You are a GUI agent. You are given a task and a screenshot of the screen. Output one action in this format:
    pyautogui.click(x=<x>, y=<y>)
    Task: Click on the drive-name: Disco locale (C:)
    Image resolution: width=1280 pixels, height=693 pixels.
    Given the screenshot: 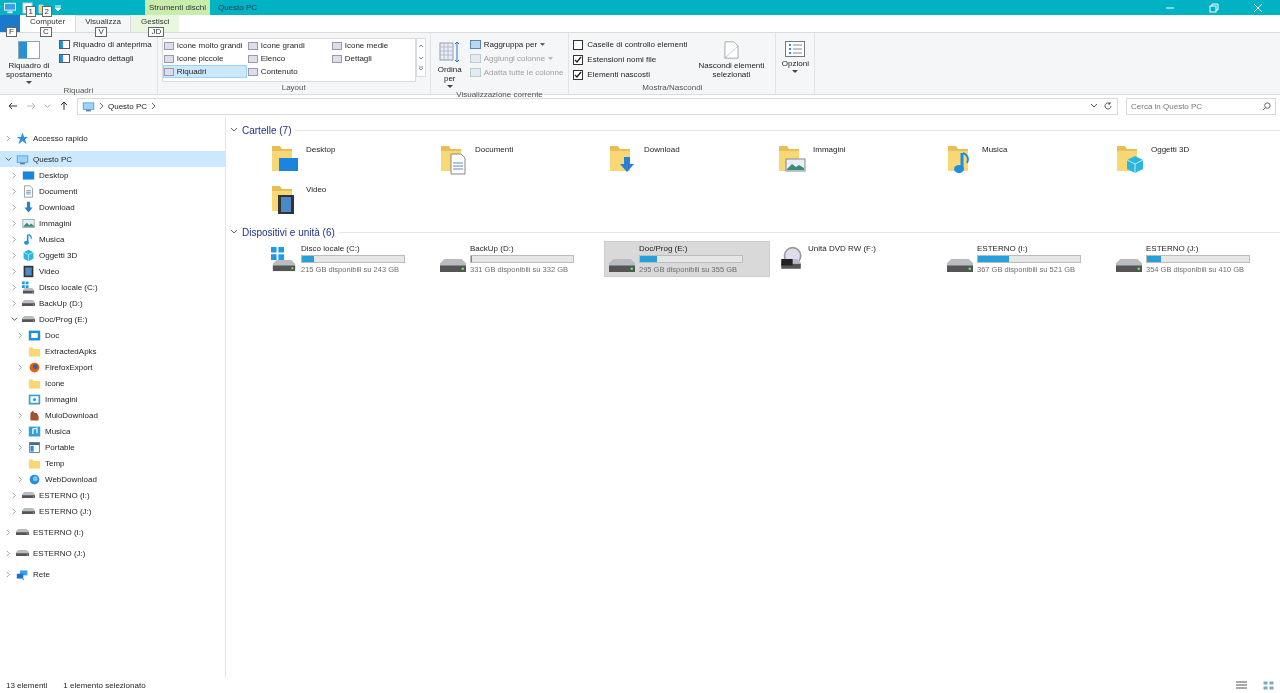 What is the action you would take?
    pyautogui.click(x=331, y=248)
    